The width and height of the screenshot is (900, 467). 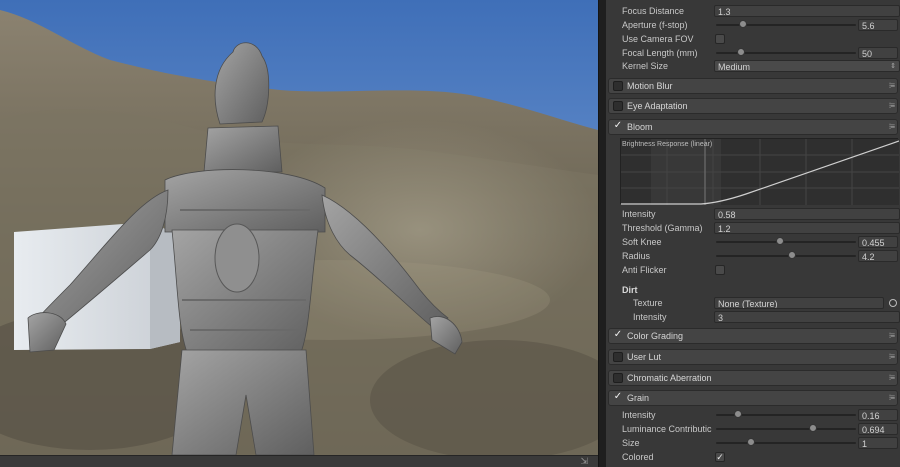 I want to click on anti-flicker-checkbox, so click(x=720, y=270).